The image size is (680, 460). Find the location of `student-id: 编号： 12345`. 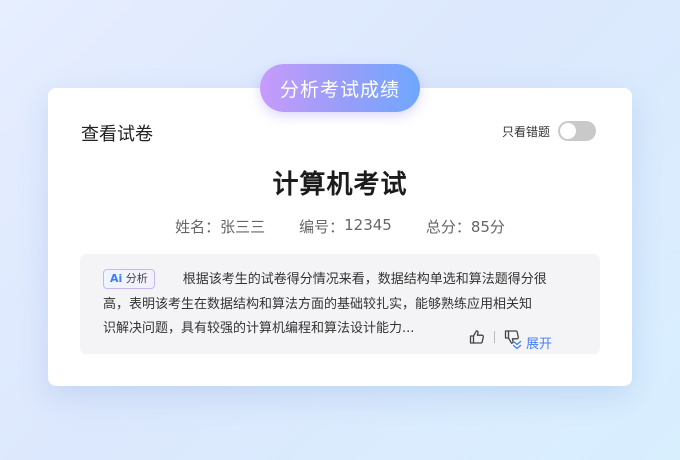

student-id: 编号： 12345 is located at coordinates (345, 226).